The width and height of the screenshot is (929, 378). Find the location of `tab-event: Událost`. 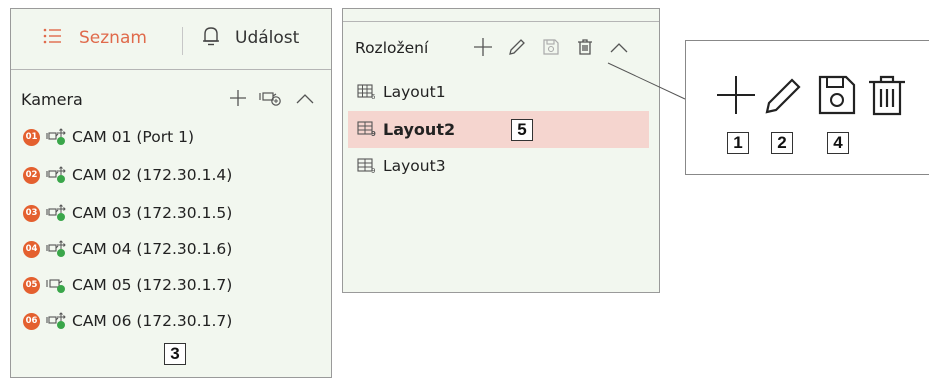

tab-event: Událost is located at coordinates (250, 38).